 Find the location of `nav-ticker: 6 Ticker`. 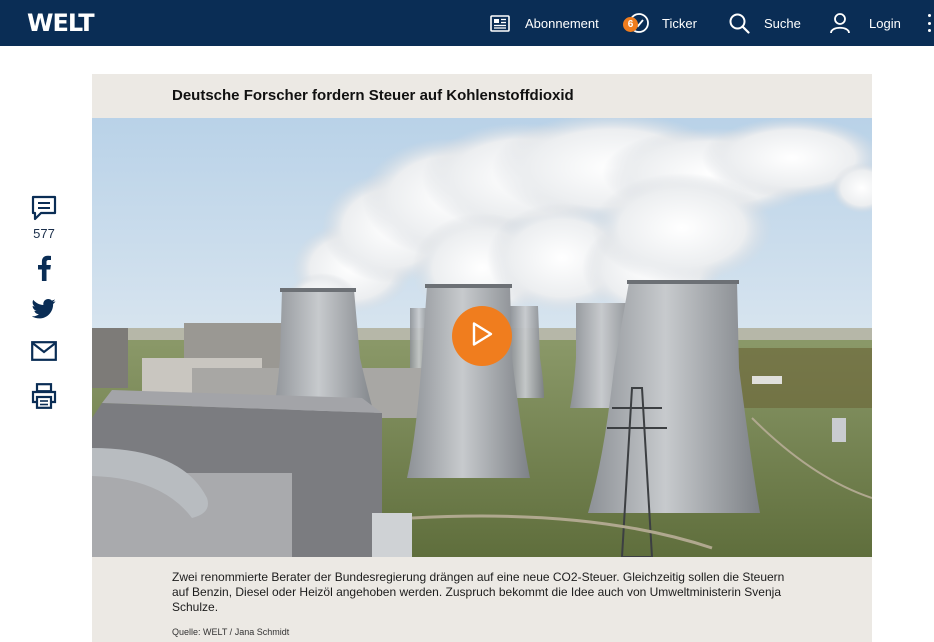

nav-ticker: 6 Ticker is located at coordinates (660, 23).